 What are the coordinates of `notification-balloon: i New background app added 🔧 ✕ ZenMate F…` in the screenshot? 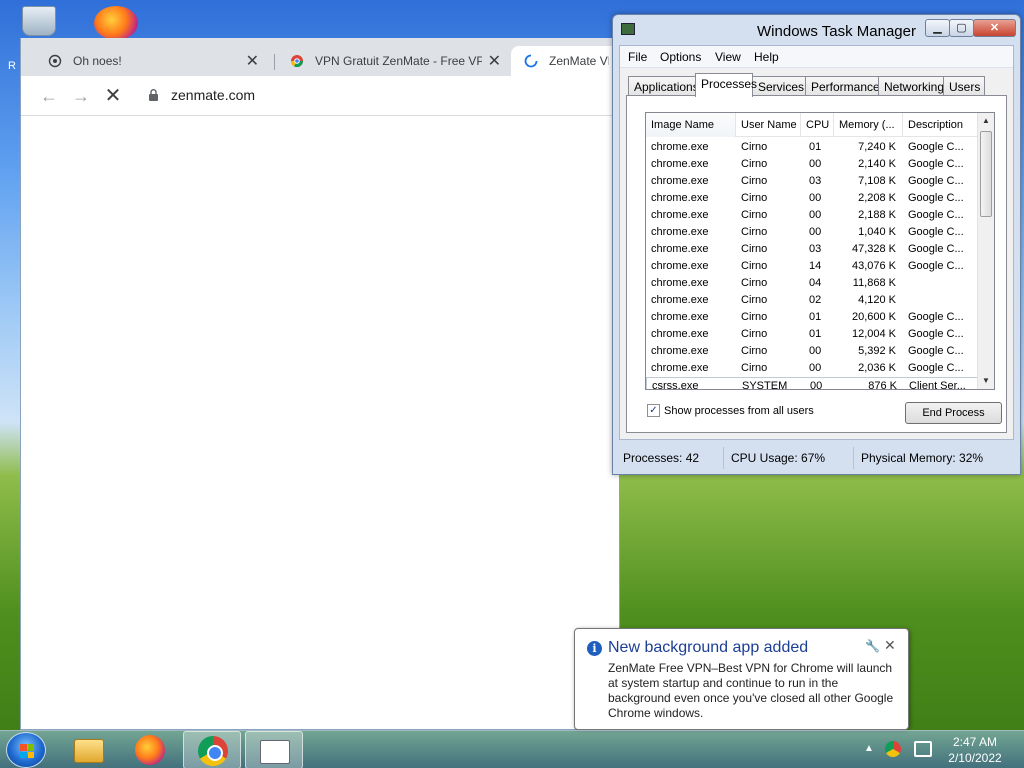 It's located at (741, 679).